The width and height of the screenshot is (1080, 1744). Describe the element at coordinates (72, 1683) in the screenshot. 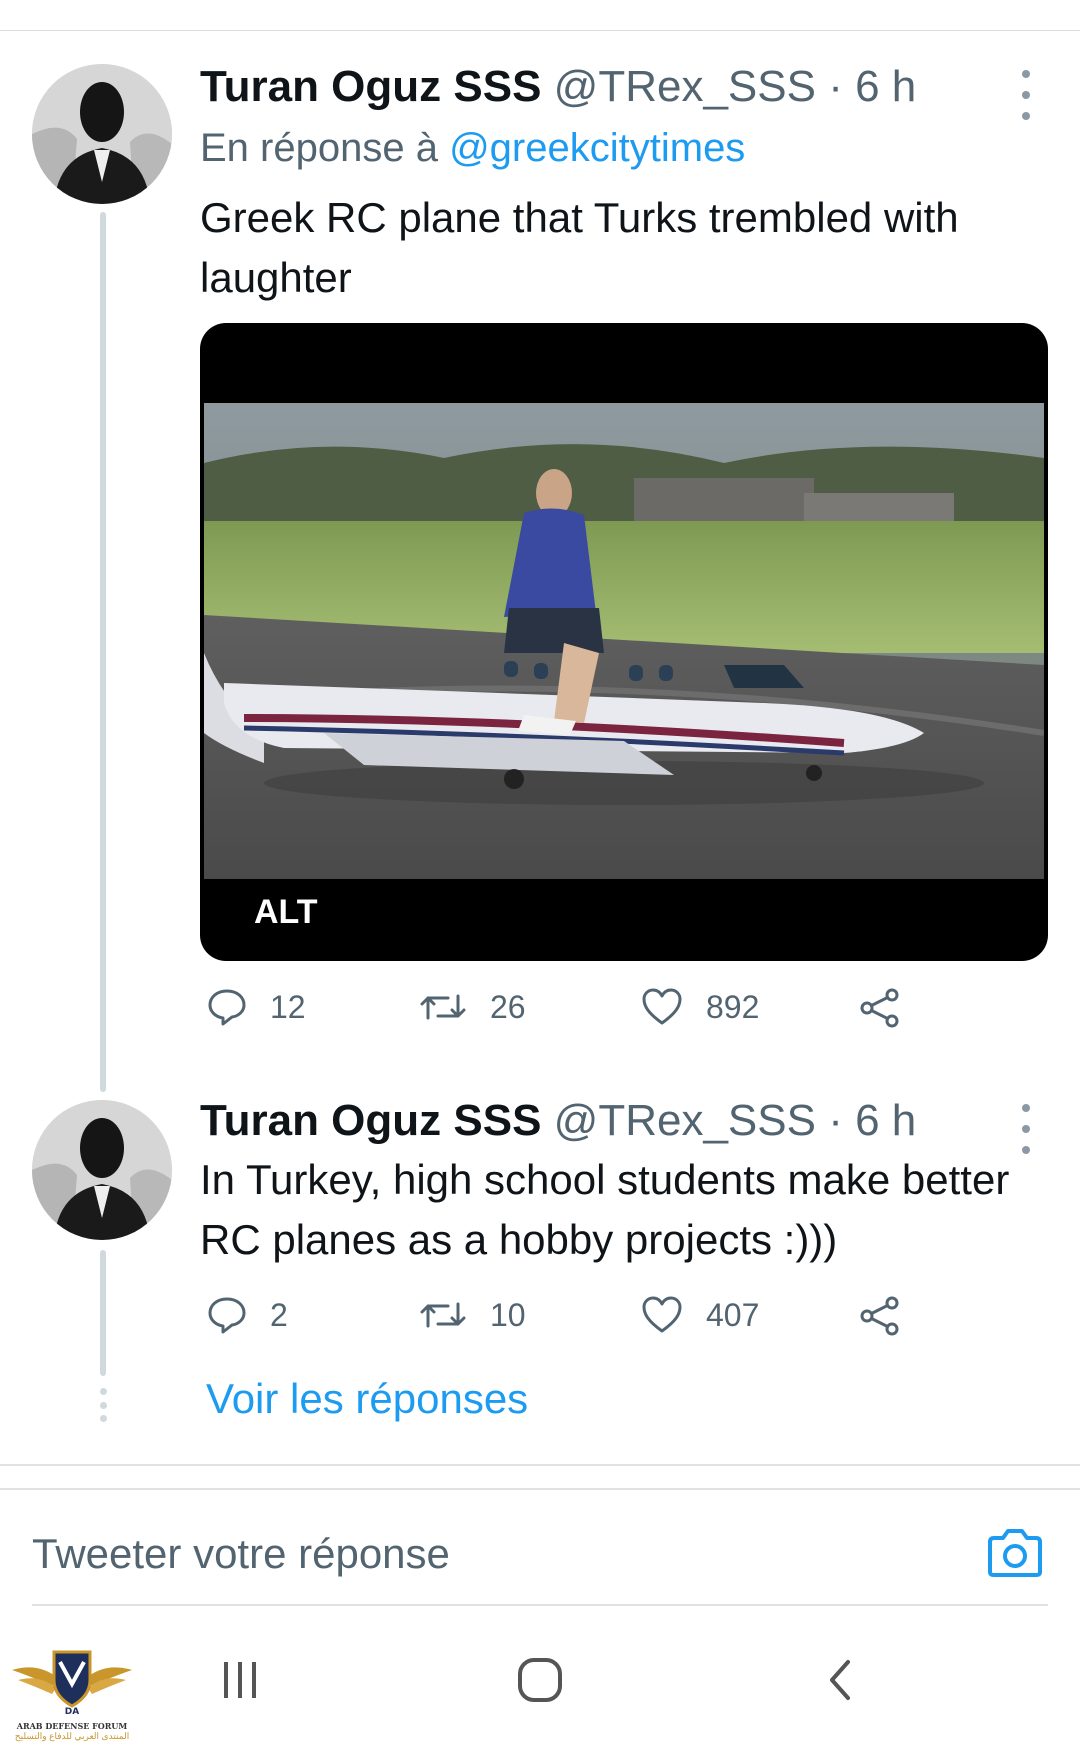

I see `eagle-shield-icon: DA` at that location.